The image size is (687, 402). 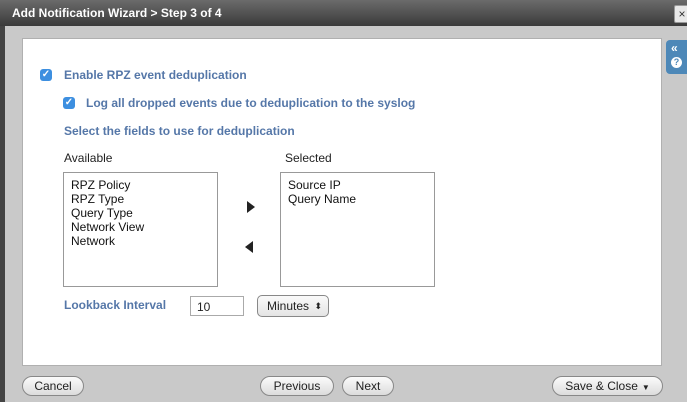 I want to click on dropdown-caret-icon: ▼, so click(x=645, y=387).